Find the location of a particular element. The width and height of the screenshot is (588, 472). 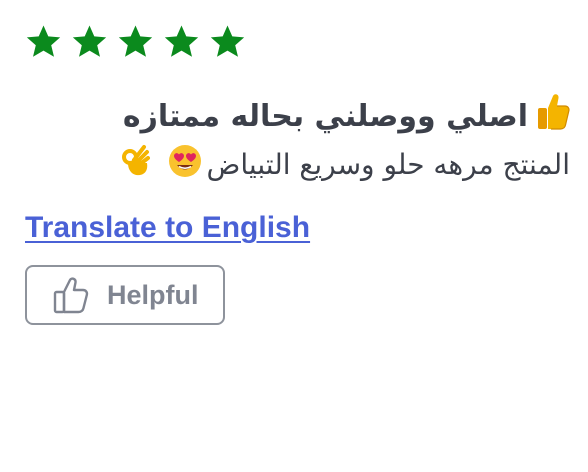

thumbs-up-icon is located at coordinates (553, 116).